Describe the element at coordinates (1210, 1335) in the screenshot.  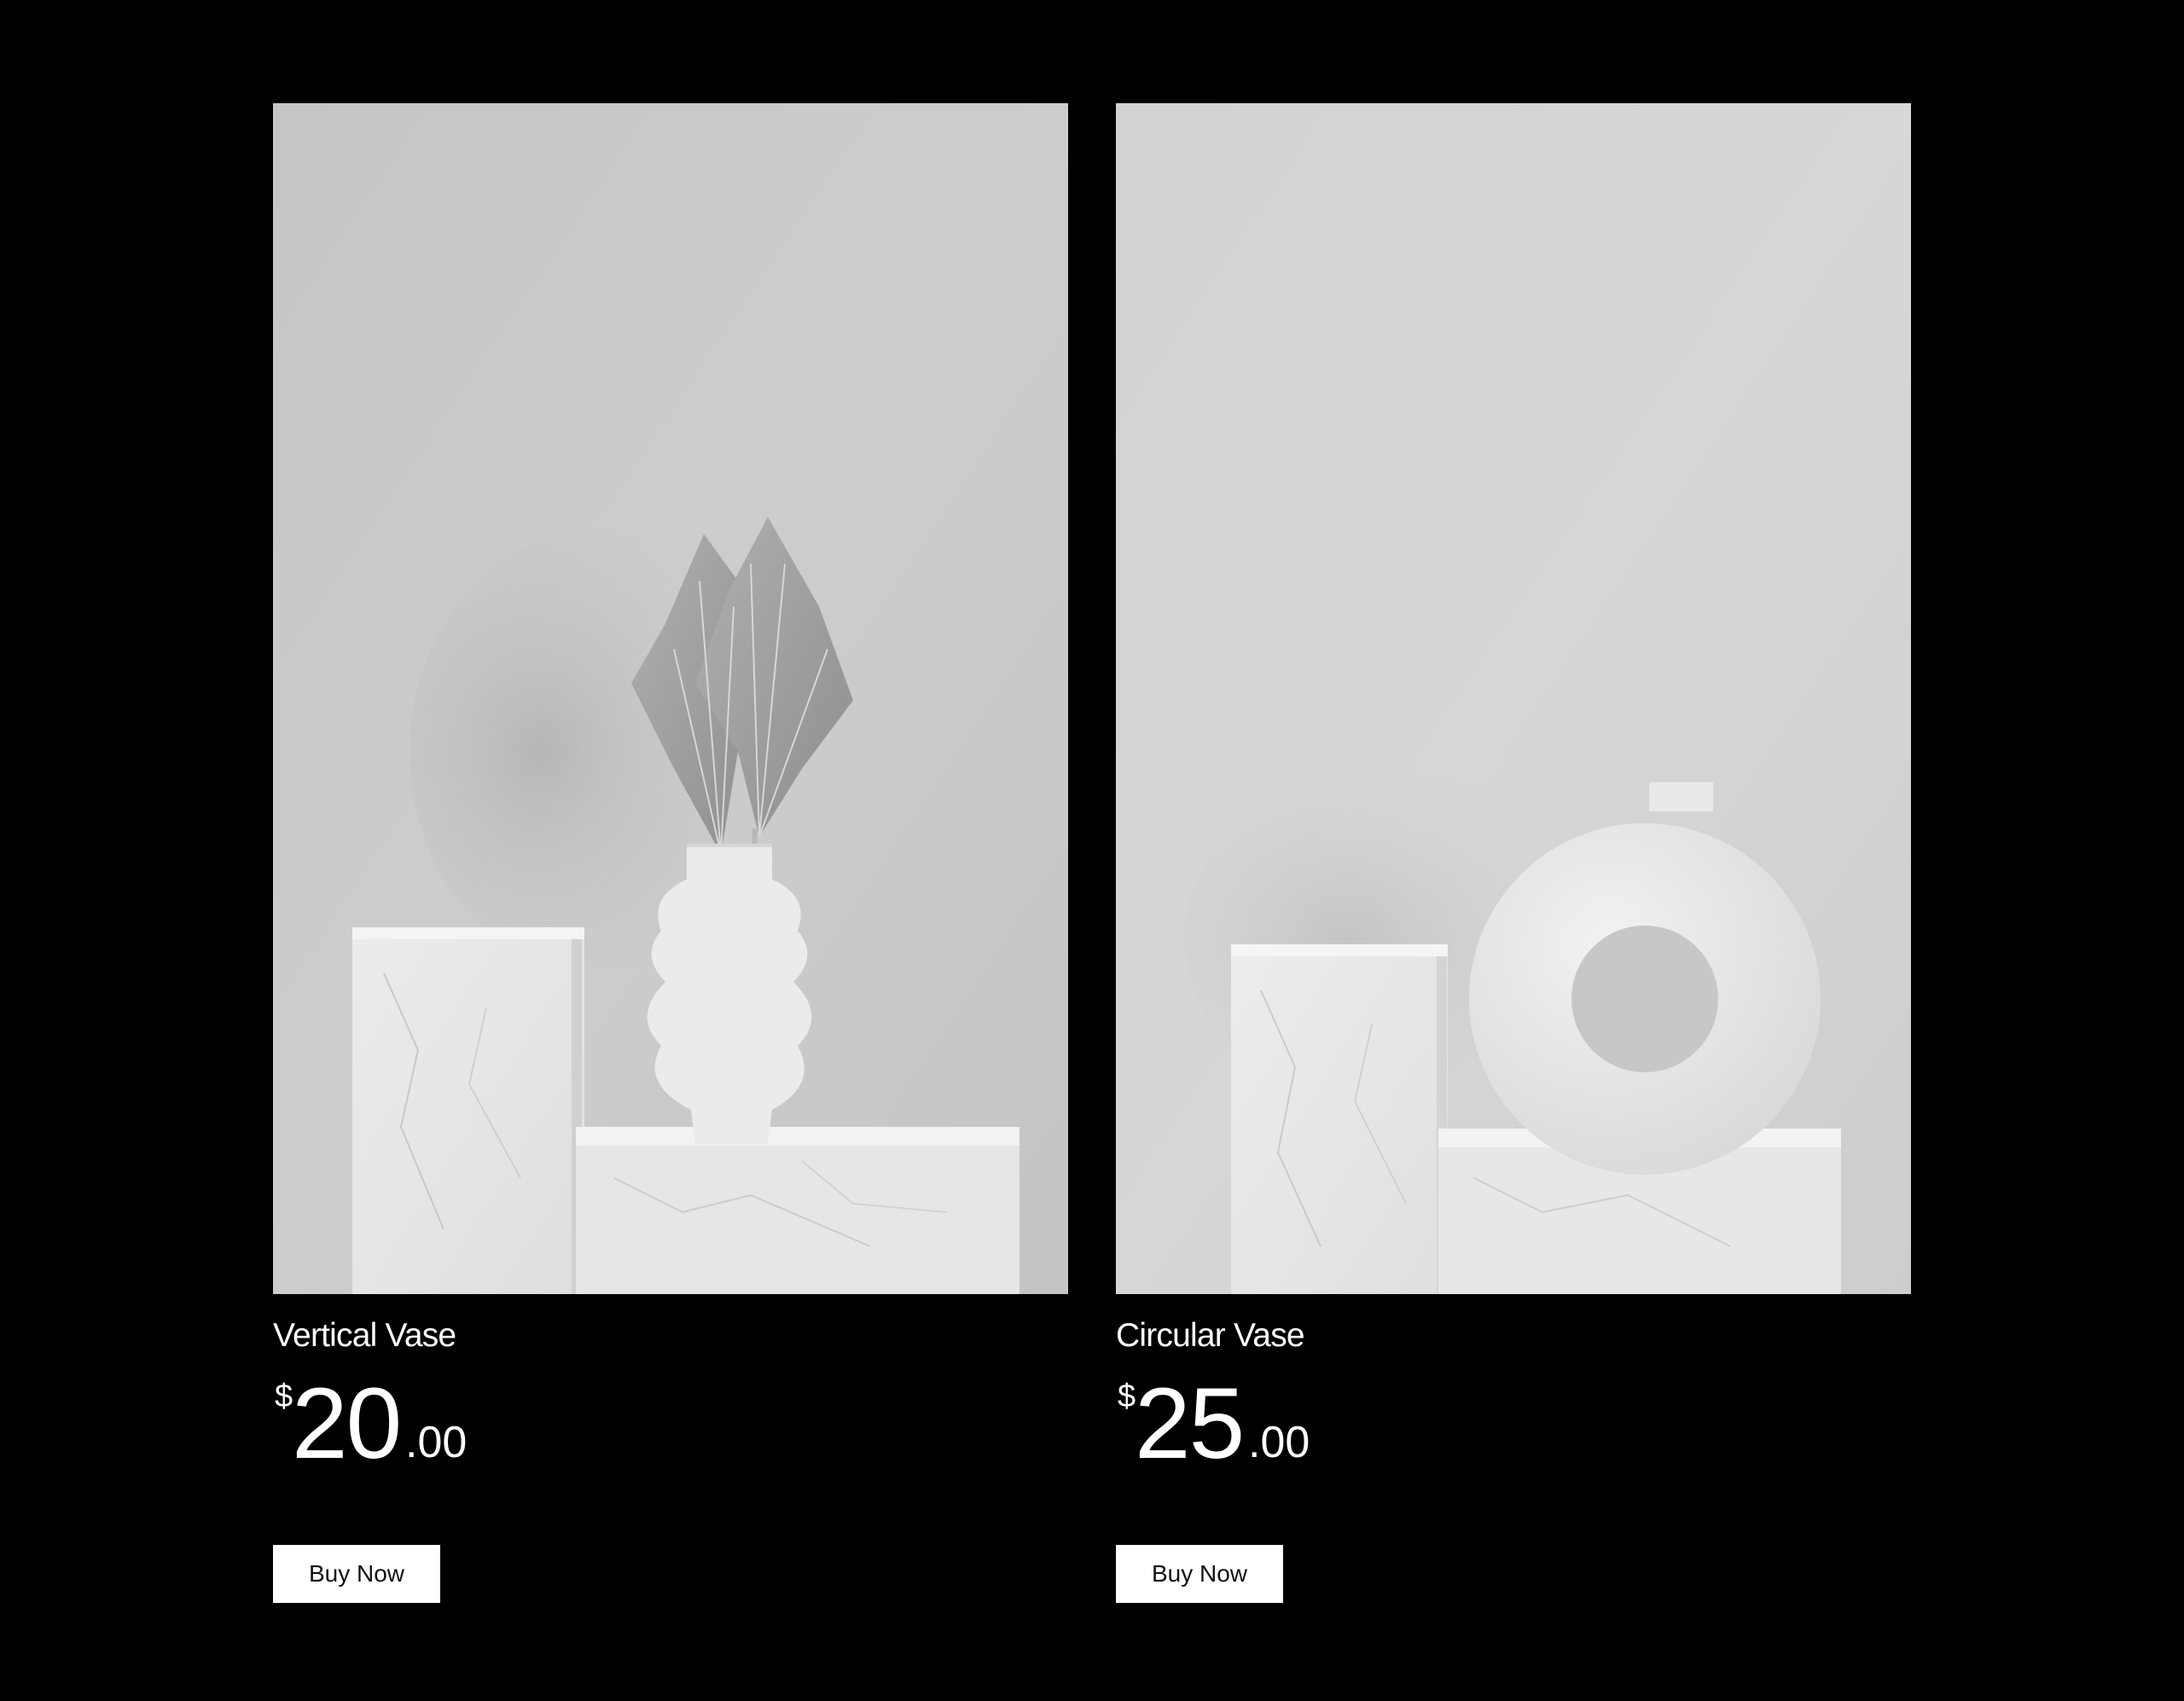
I see `product-name: Circular Vase` at that location.